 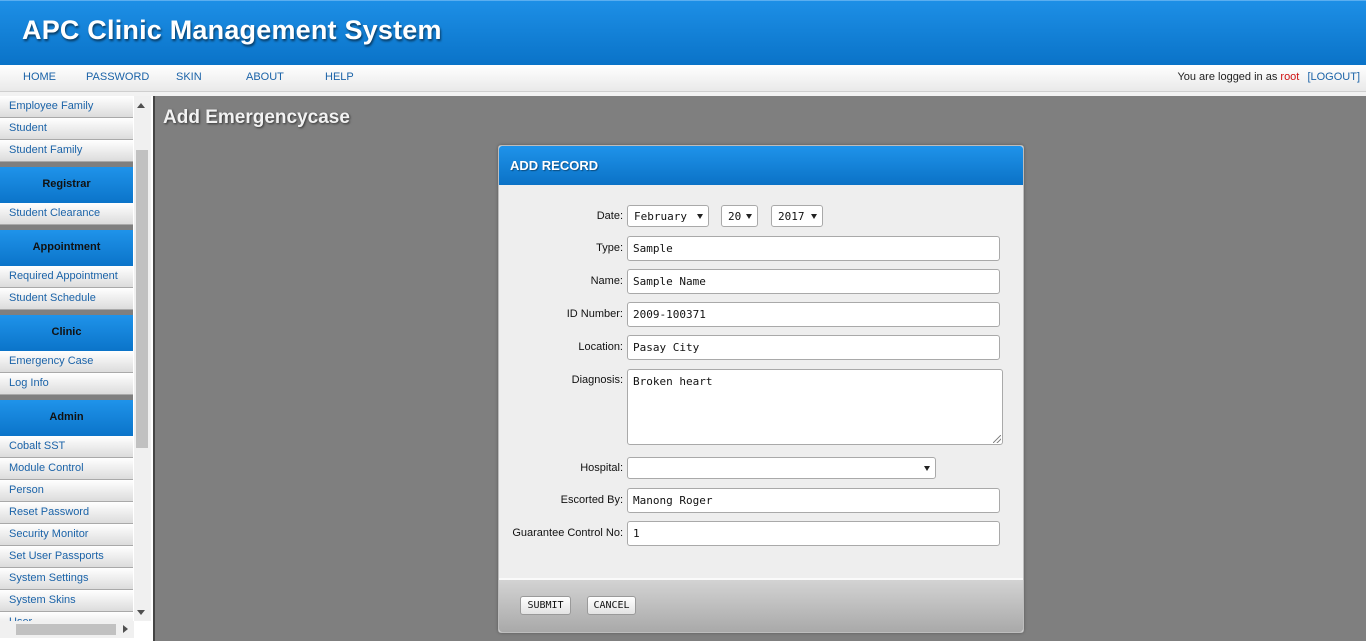 What do you see at coordinates (66, 491) in the screenshot?
I see `sidebar-item-person: Person` at bounding box center [66, 491].